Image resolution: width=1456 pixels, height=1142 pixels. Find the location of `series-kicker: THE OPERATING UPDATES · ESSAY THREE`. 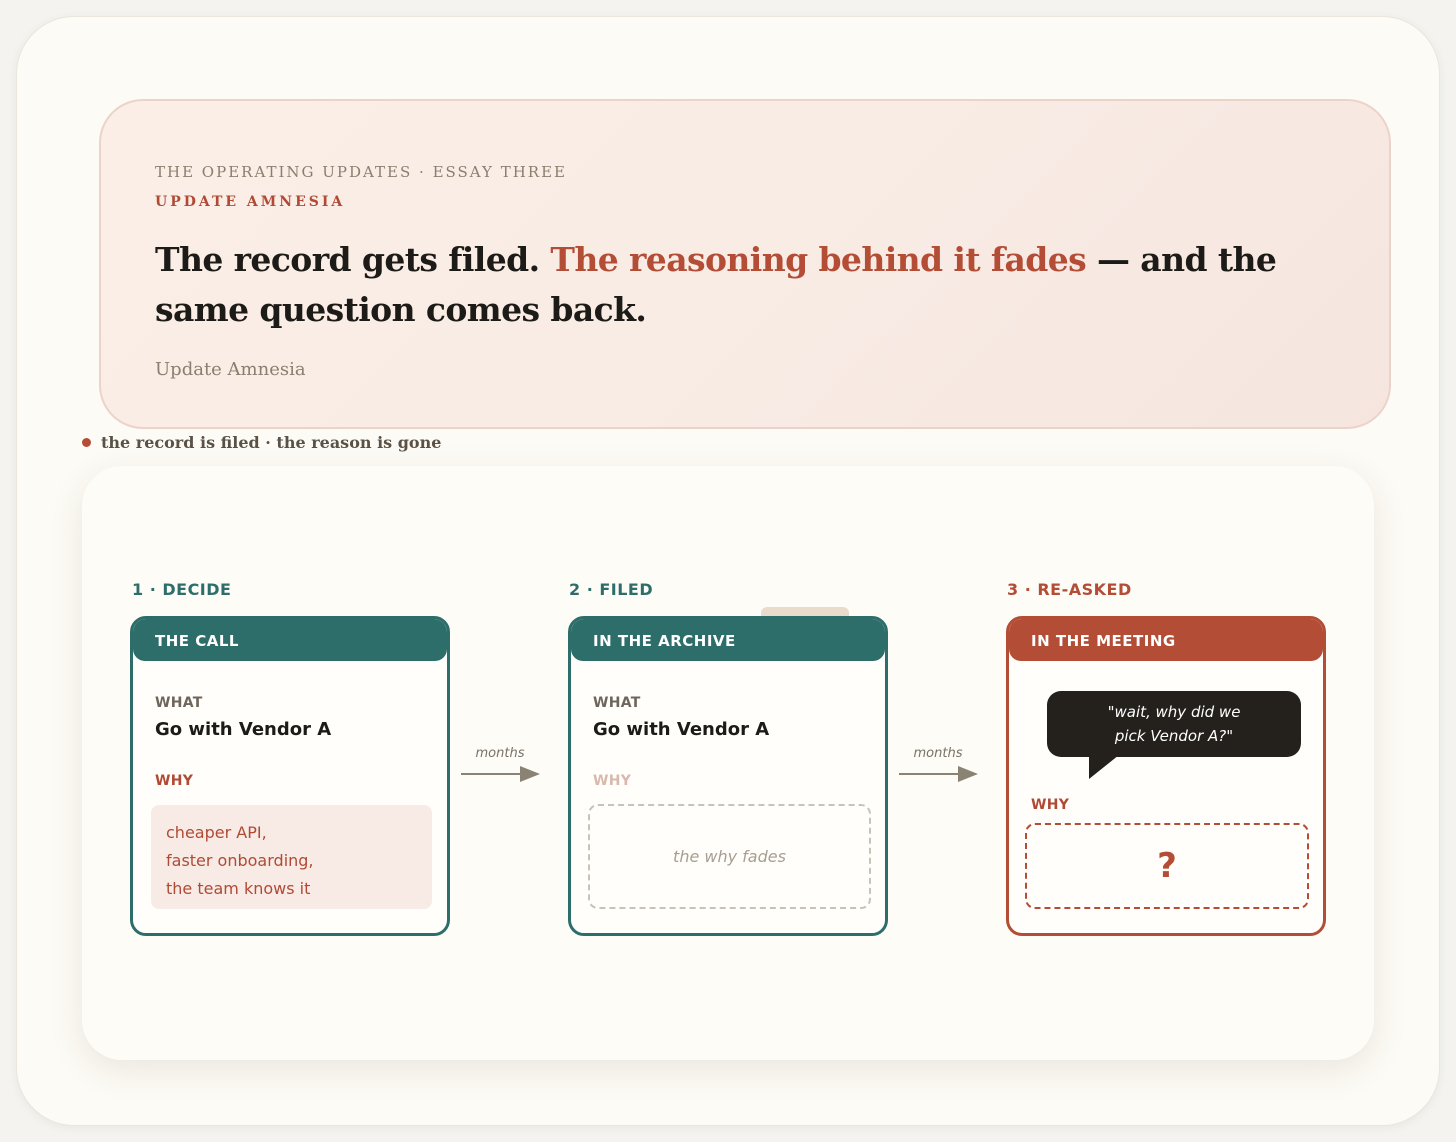

series-kicker: THE OPERATING UPDATES · ESSAY THREE is located at coordinates (361, 172).